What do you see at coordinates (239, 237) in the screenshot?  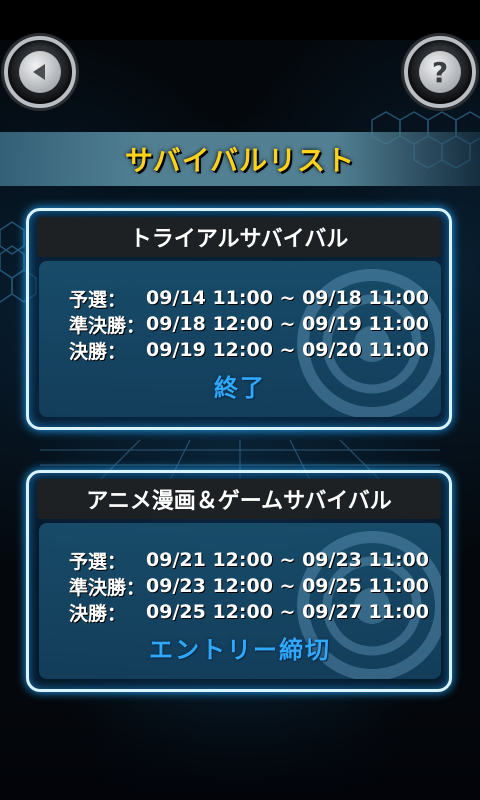 I see `card-heading: トライアルサバイバル` at bounding box center [239, 237].